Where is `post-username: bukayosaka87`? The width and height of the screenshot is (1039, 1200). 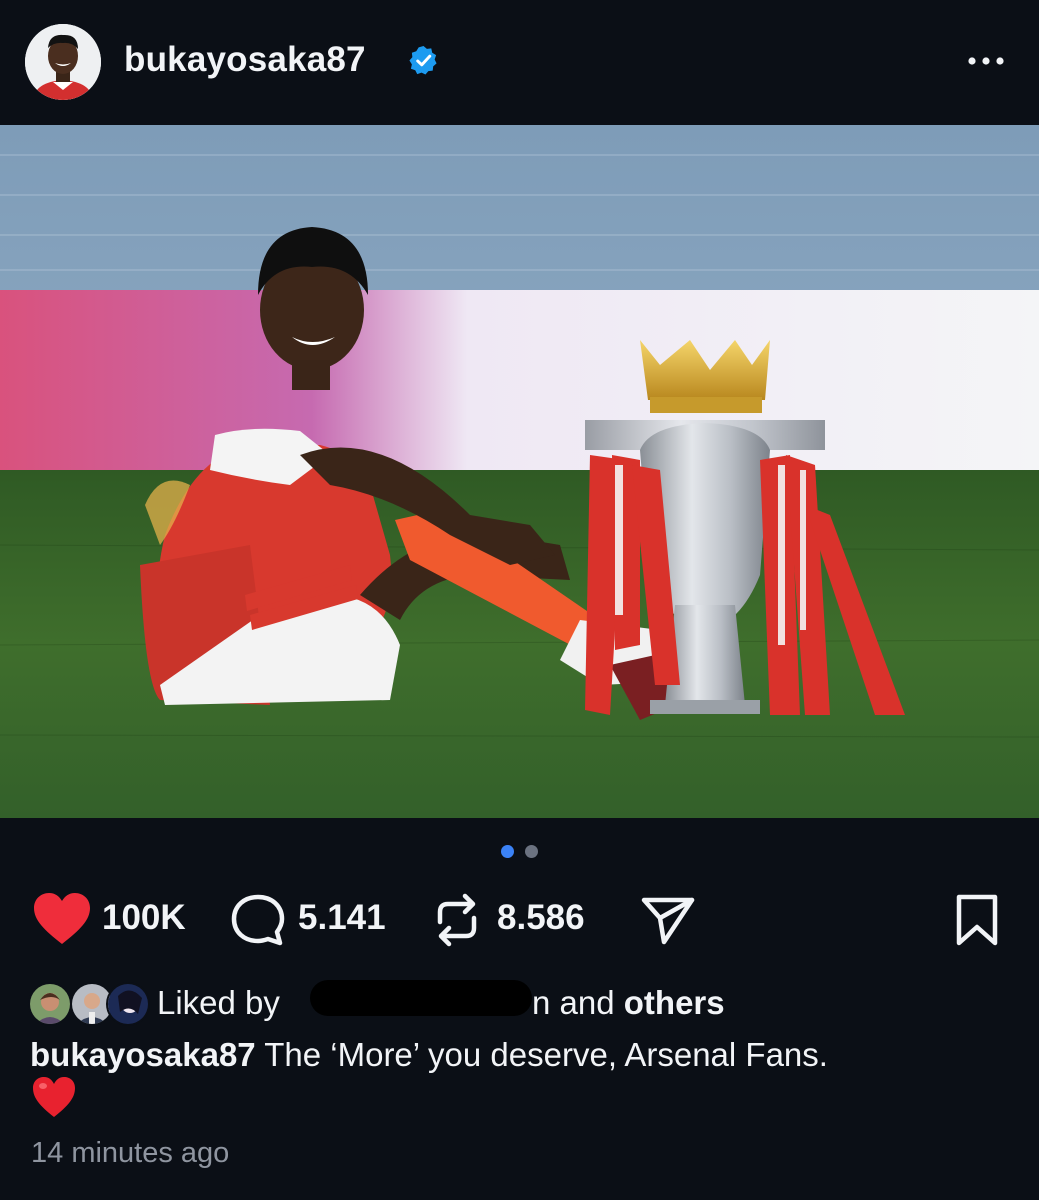 post-username: bukayosaka87 is located at coordinates (245, 60).